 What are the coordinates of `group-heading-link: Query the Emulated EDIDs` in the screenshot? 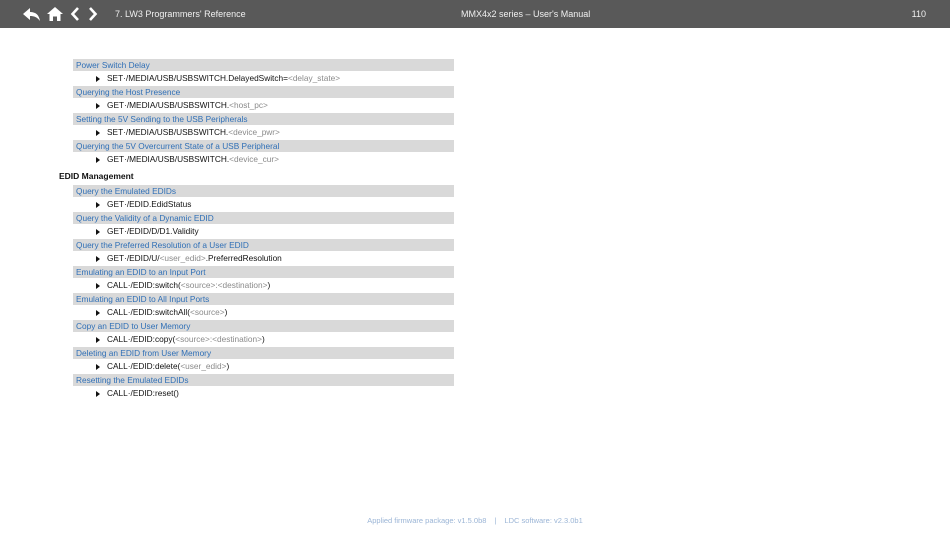 It's located at (263, 191).